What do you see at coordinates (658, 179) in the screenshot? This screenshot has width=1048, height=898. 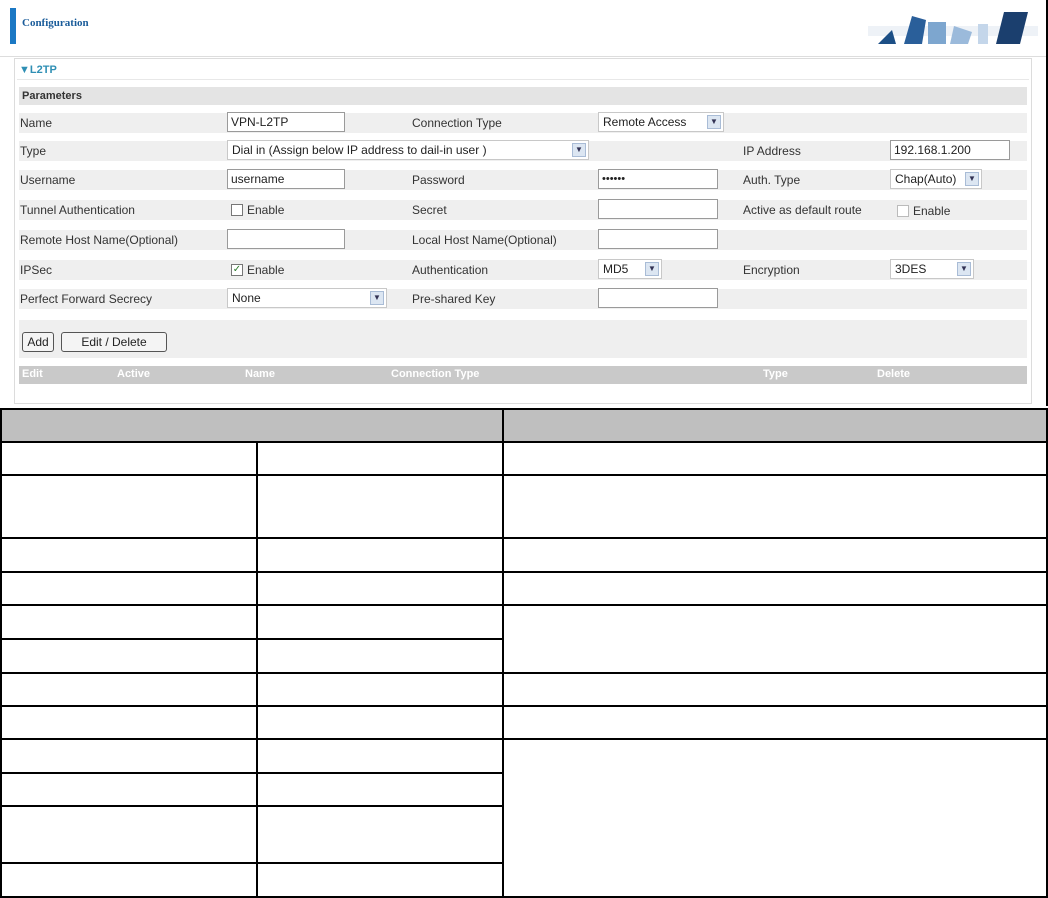 I see `password-input: ••••••` at bounding box center [658, 179].